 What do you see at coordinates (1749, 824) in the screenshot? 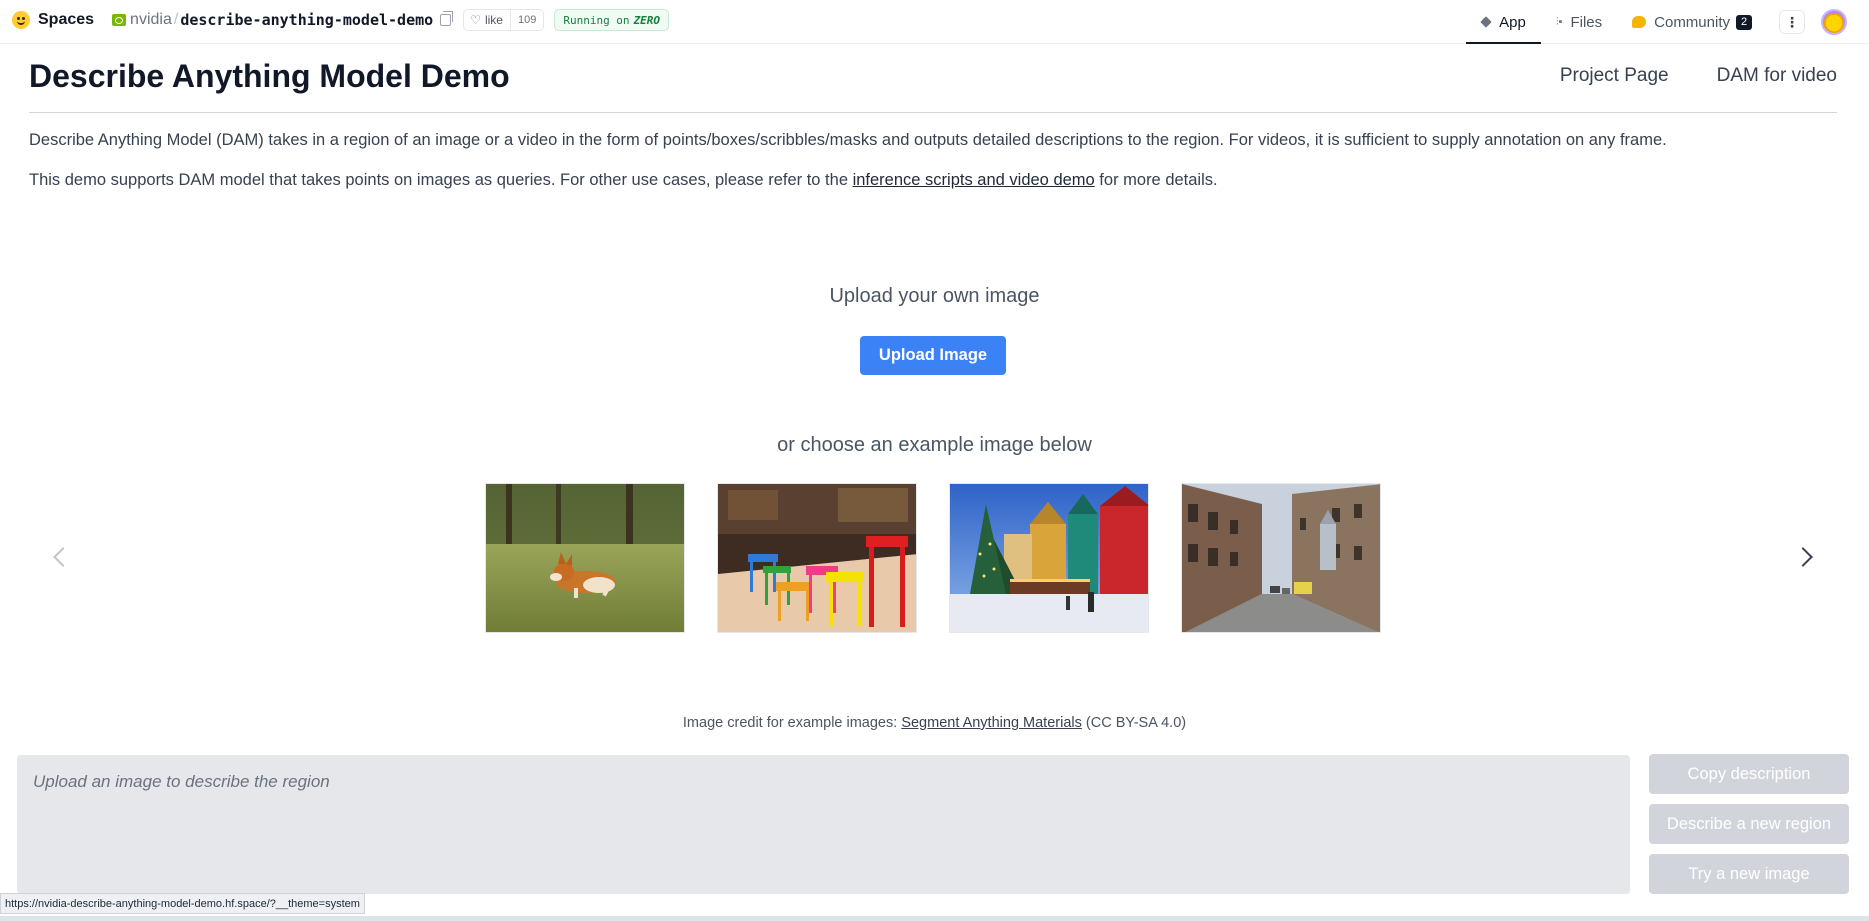
I see `describe-new-region-button: Describe a new region` at bounding box center [1749, 824].